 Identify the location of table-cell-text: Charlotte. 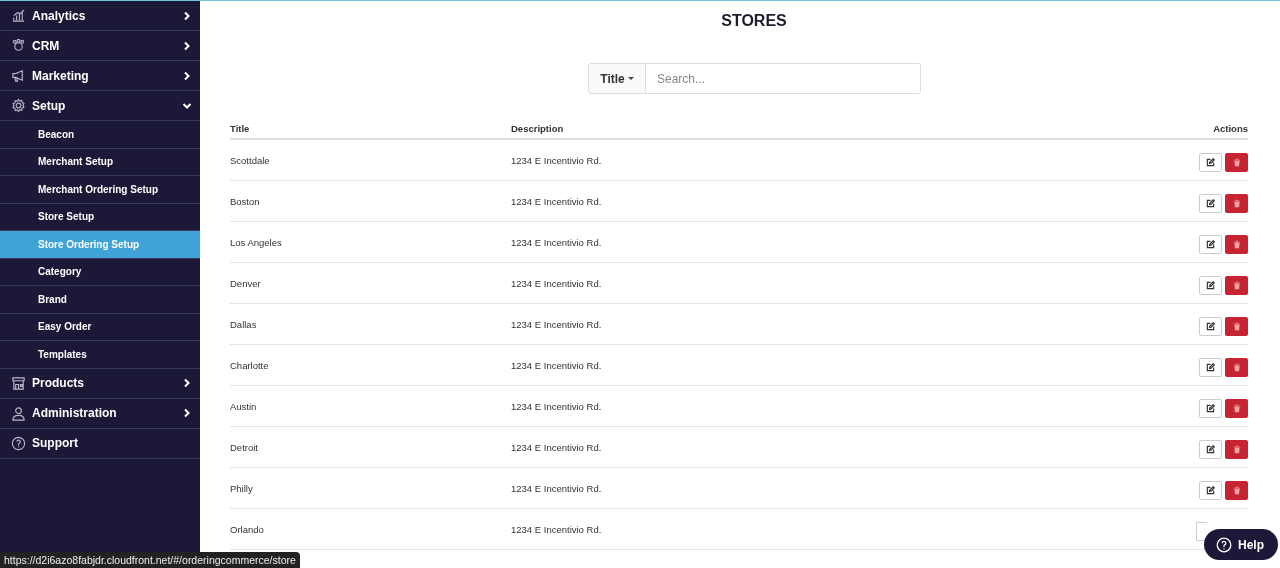
(250, 365).